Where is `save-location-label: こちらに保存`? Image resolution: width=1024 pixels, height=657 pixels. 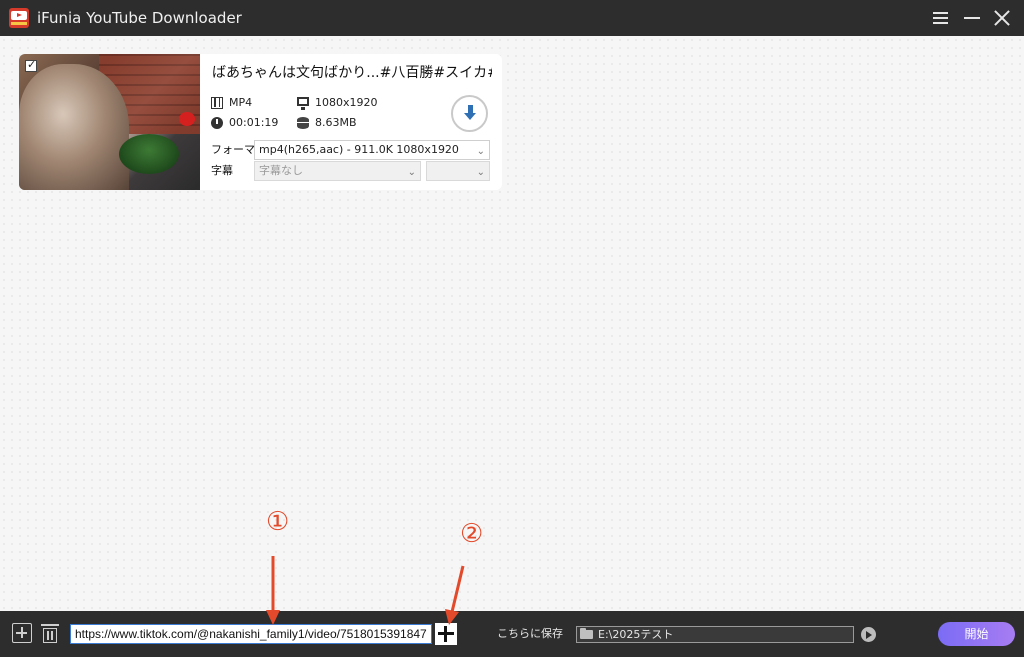
save-location-label: こちらに保存 is located at coordinates (530, 633).